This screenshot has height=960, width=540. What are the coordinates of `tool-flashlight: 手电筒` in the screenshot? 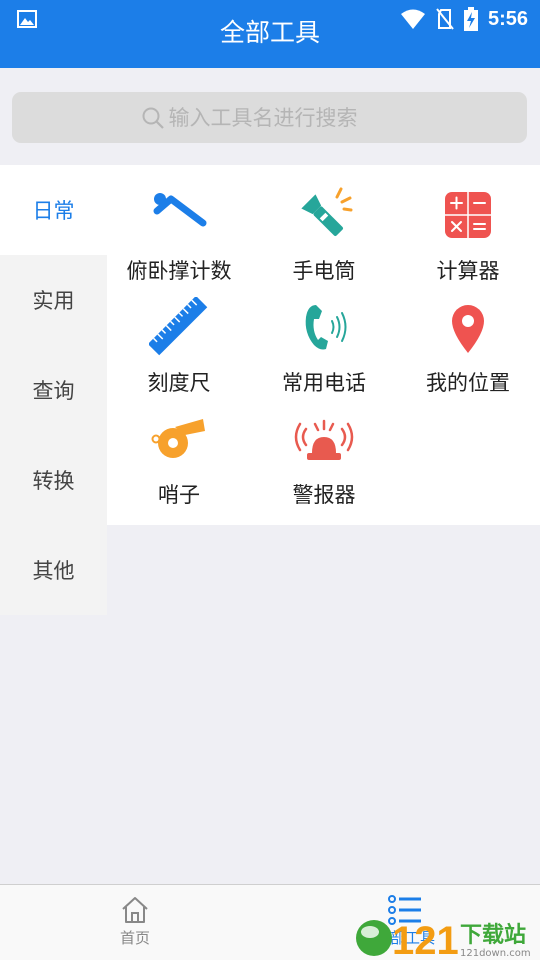 It's located at (324, 224).